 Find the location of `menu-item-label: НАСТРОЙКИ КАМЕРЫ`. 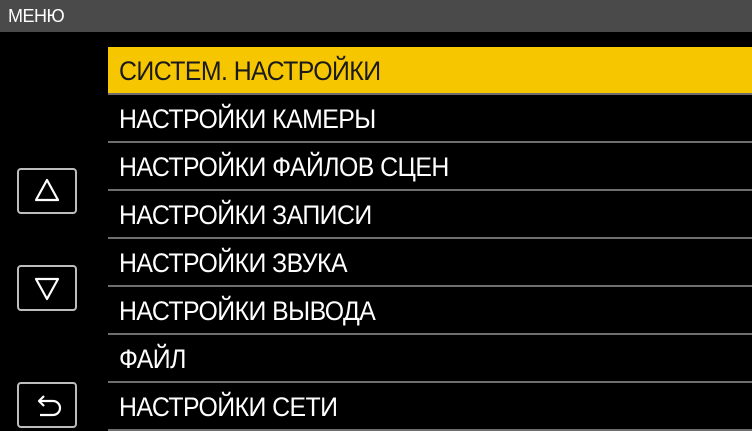

menu-item-label: НАСТРОЙКИ КАМЕРЫ is located at coordinates (247, 119).